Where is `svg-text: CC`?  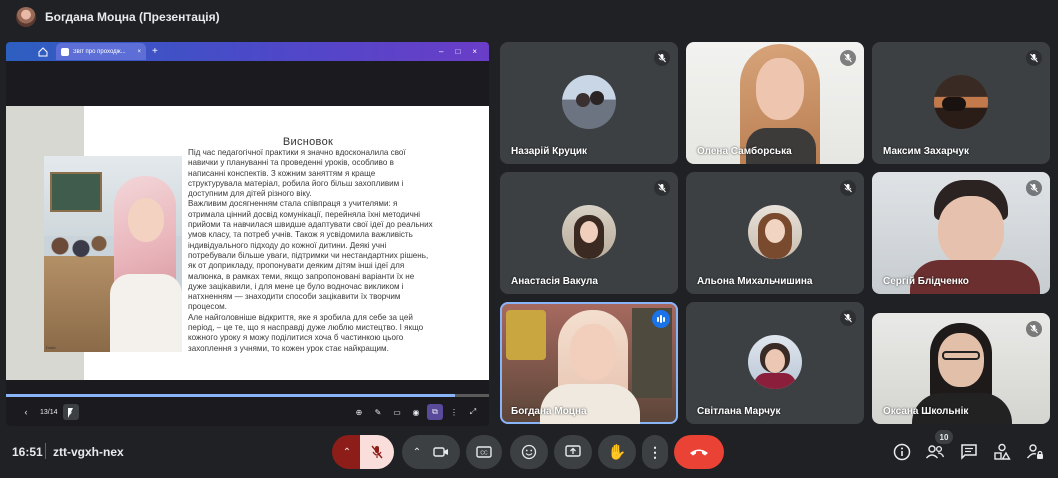 svg-text: CC is located at coordinates (484, 454).